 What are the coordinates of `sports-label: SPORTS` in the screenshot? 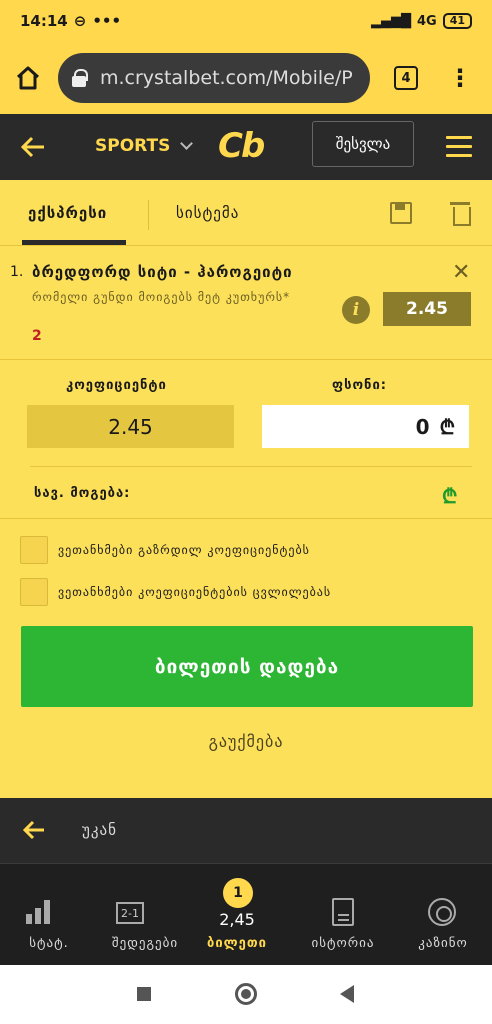 It's located at (133, 146).